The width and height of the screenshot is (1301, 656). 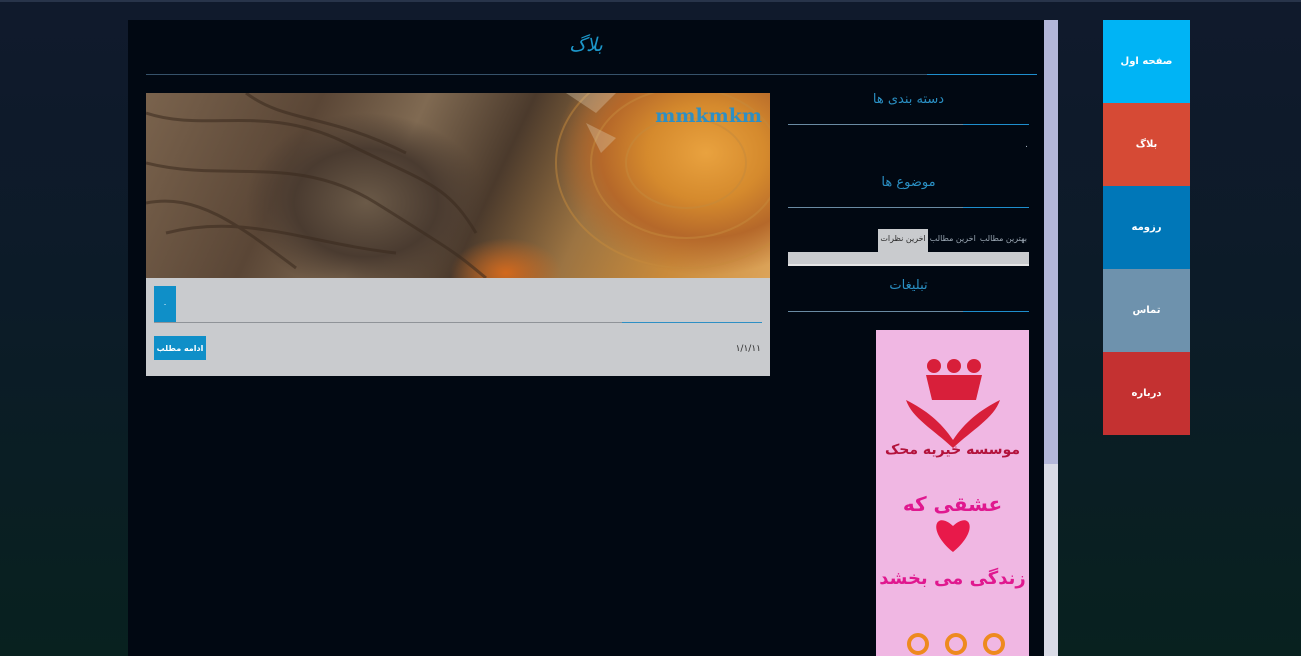 I want to click on ad-line-1: موسسه خیریه محک, so click(x=952, y=450).